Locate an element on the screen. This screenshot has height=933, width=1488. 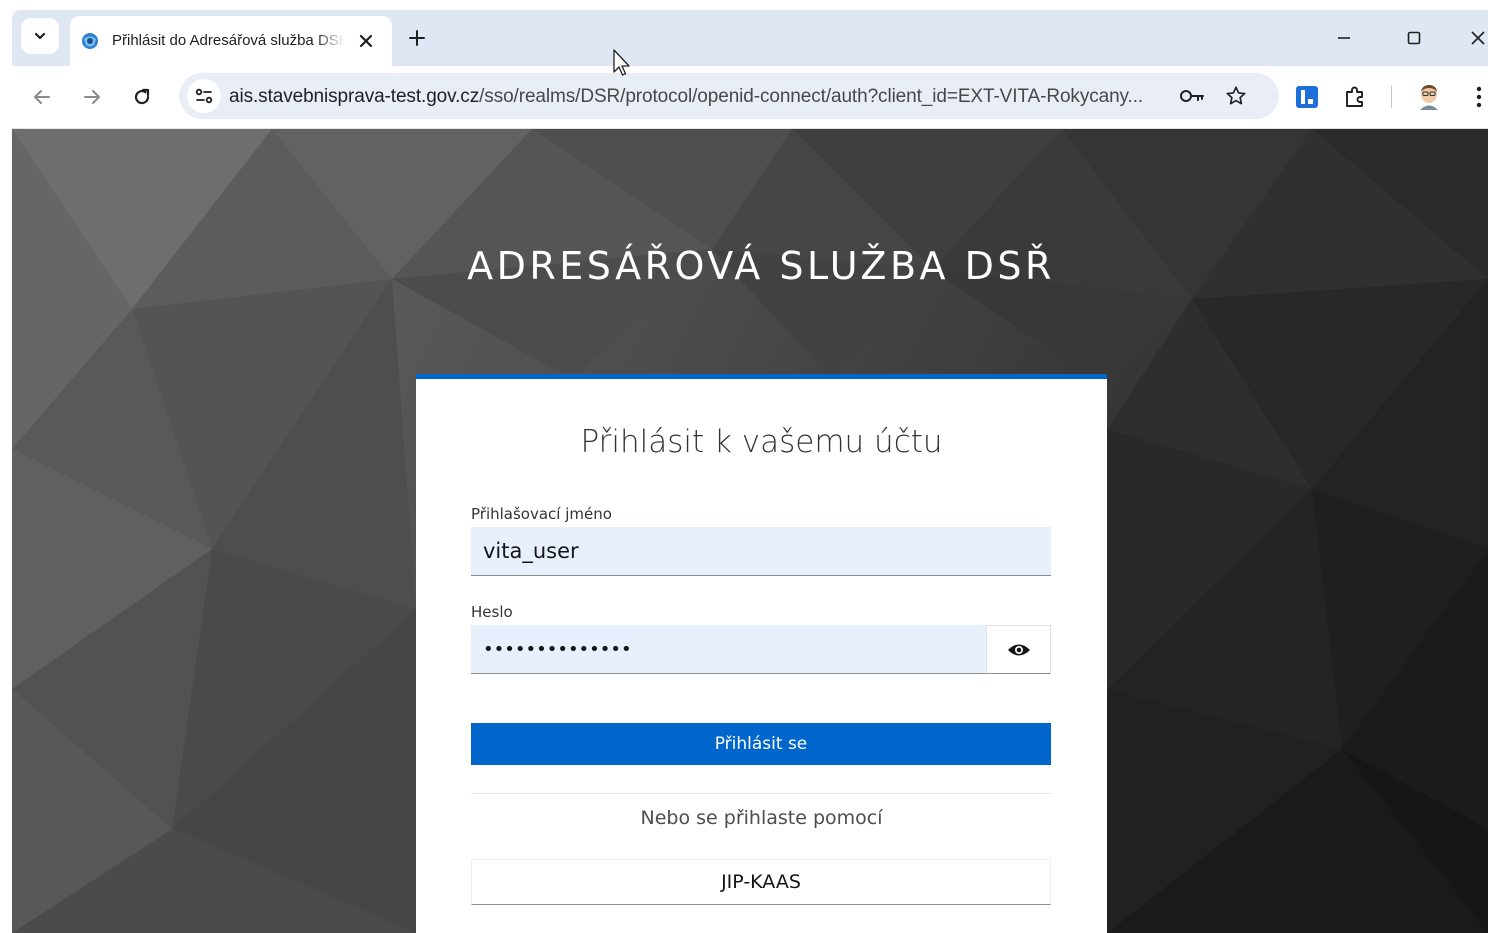
toolbar-separator is located at coordinates (1391, 97).